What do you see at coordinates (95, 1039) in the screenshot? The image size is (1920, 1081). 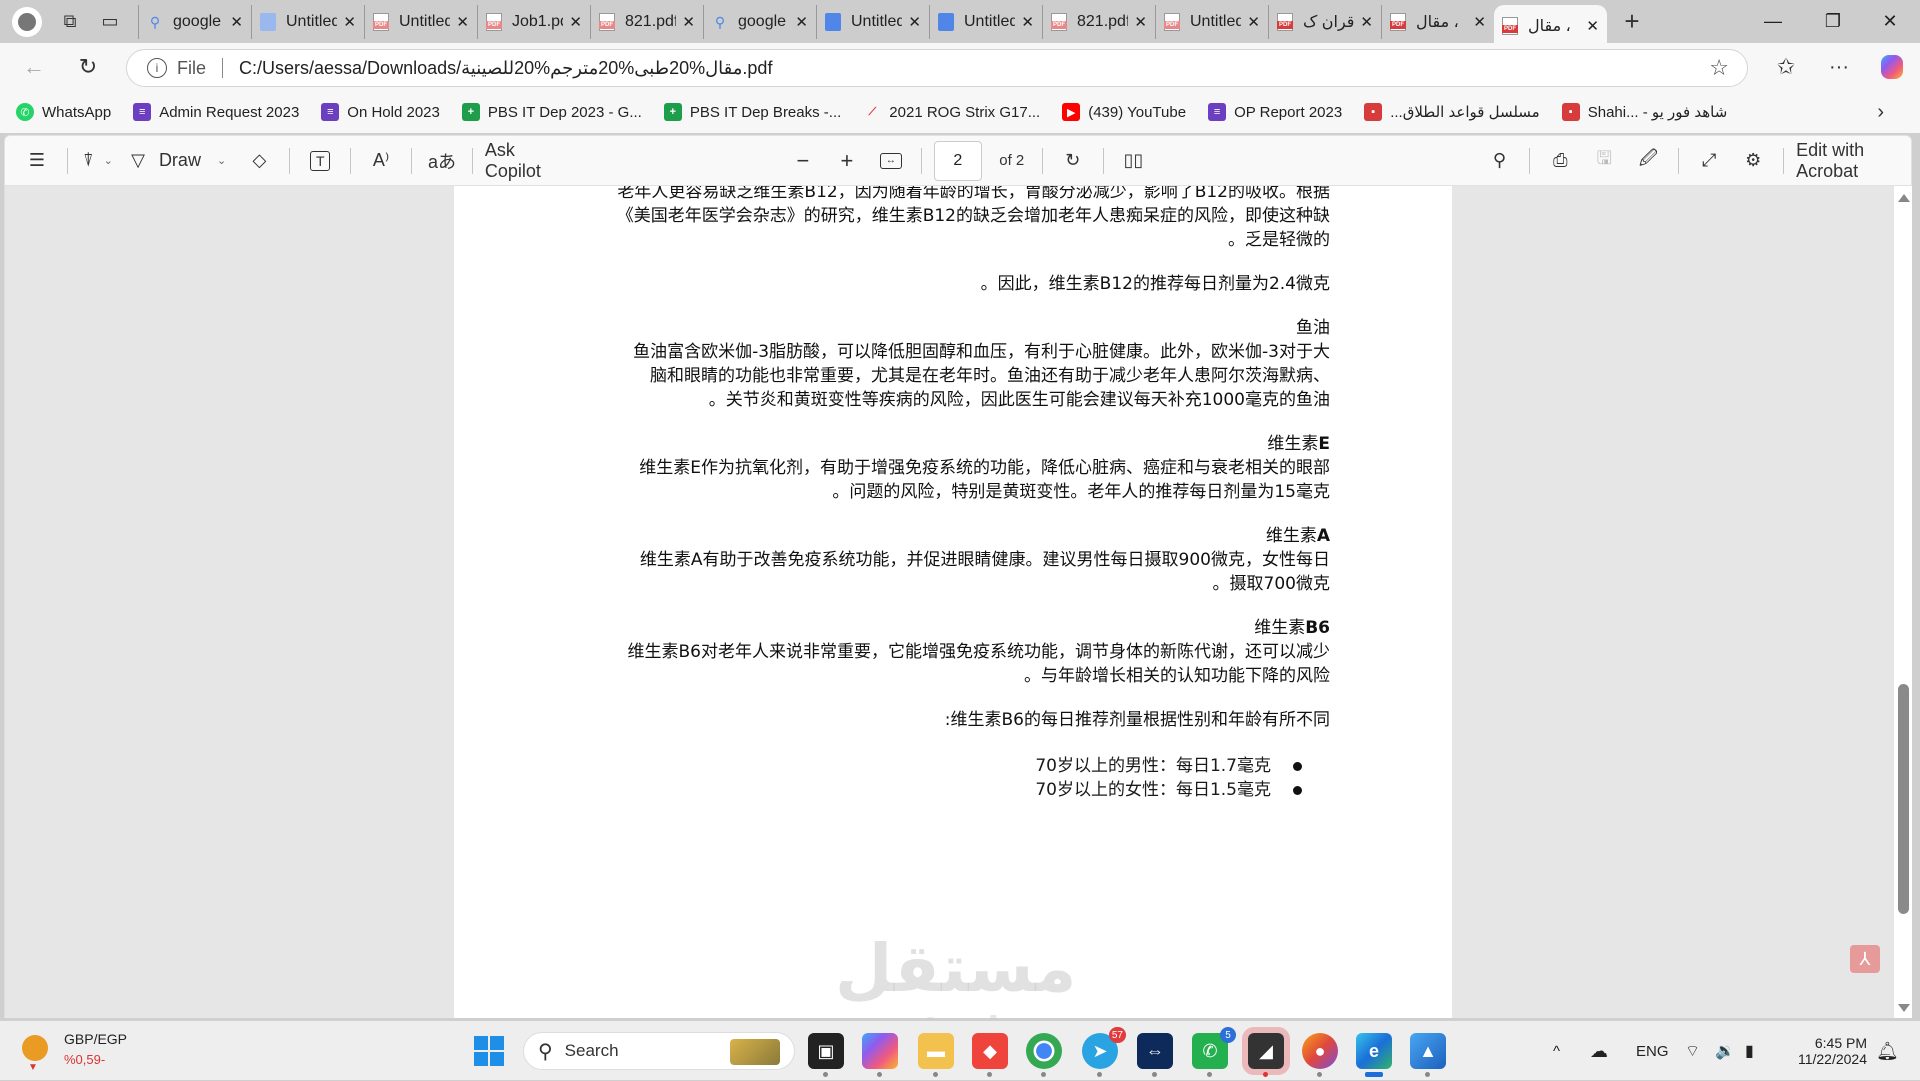 I see `widget-title: GBP/EGP` at bounding box center [95, 1039].